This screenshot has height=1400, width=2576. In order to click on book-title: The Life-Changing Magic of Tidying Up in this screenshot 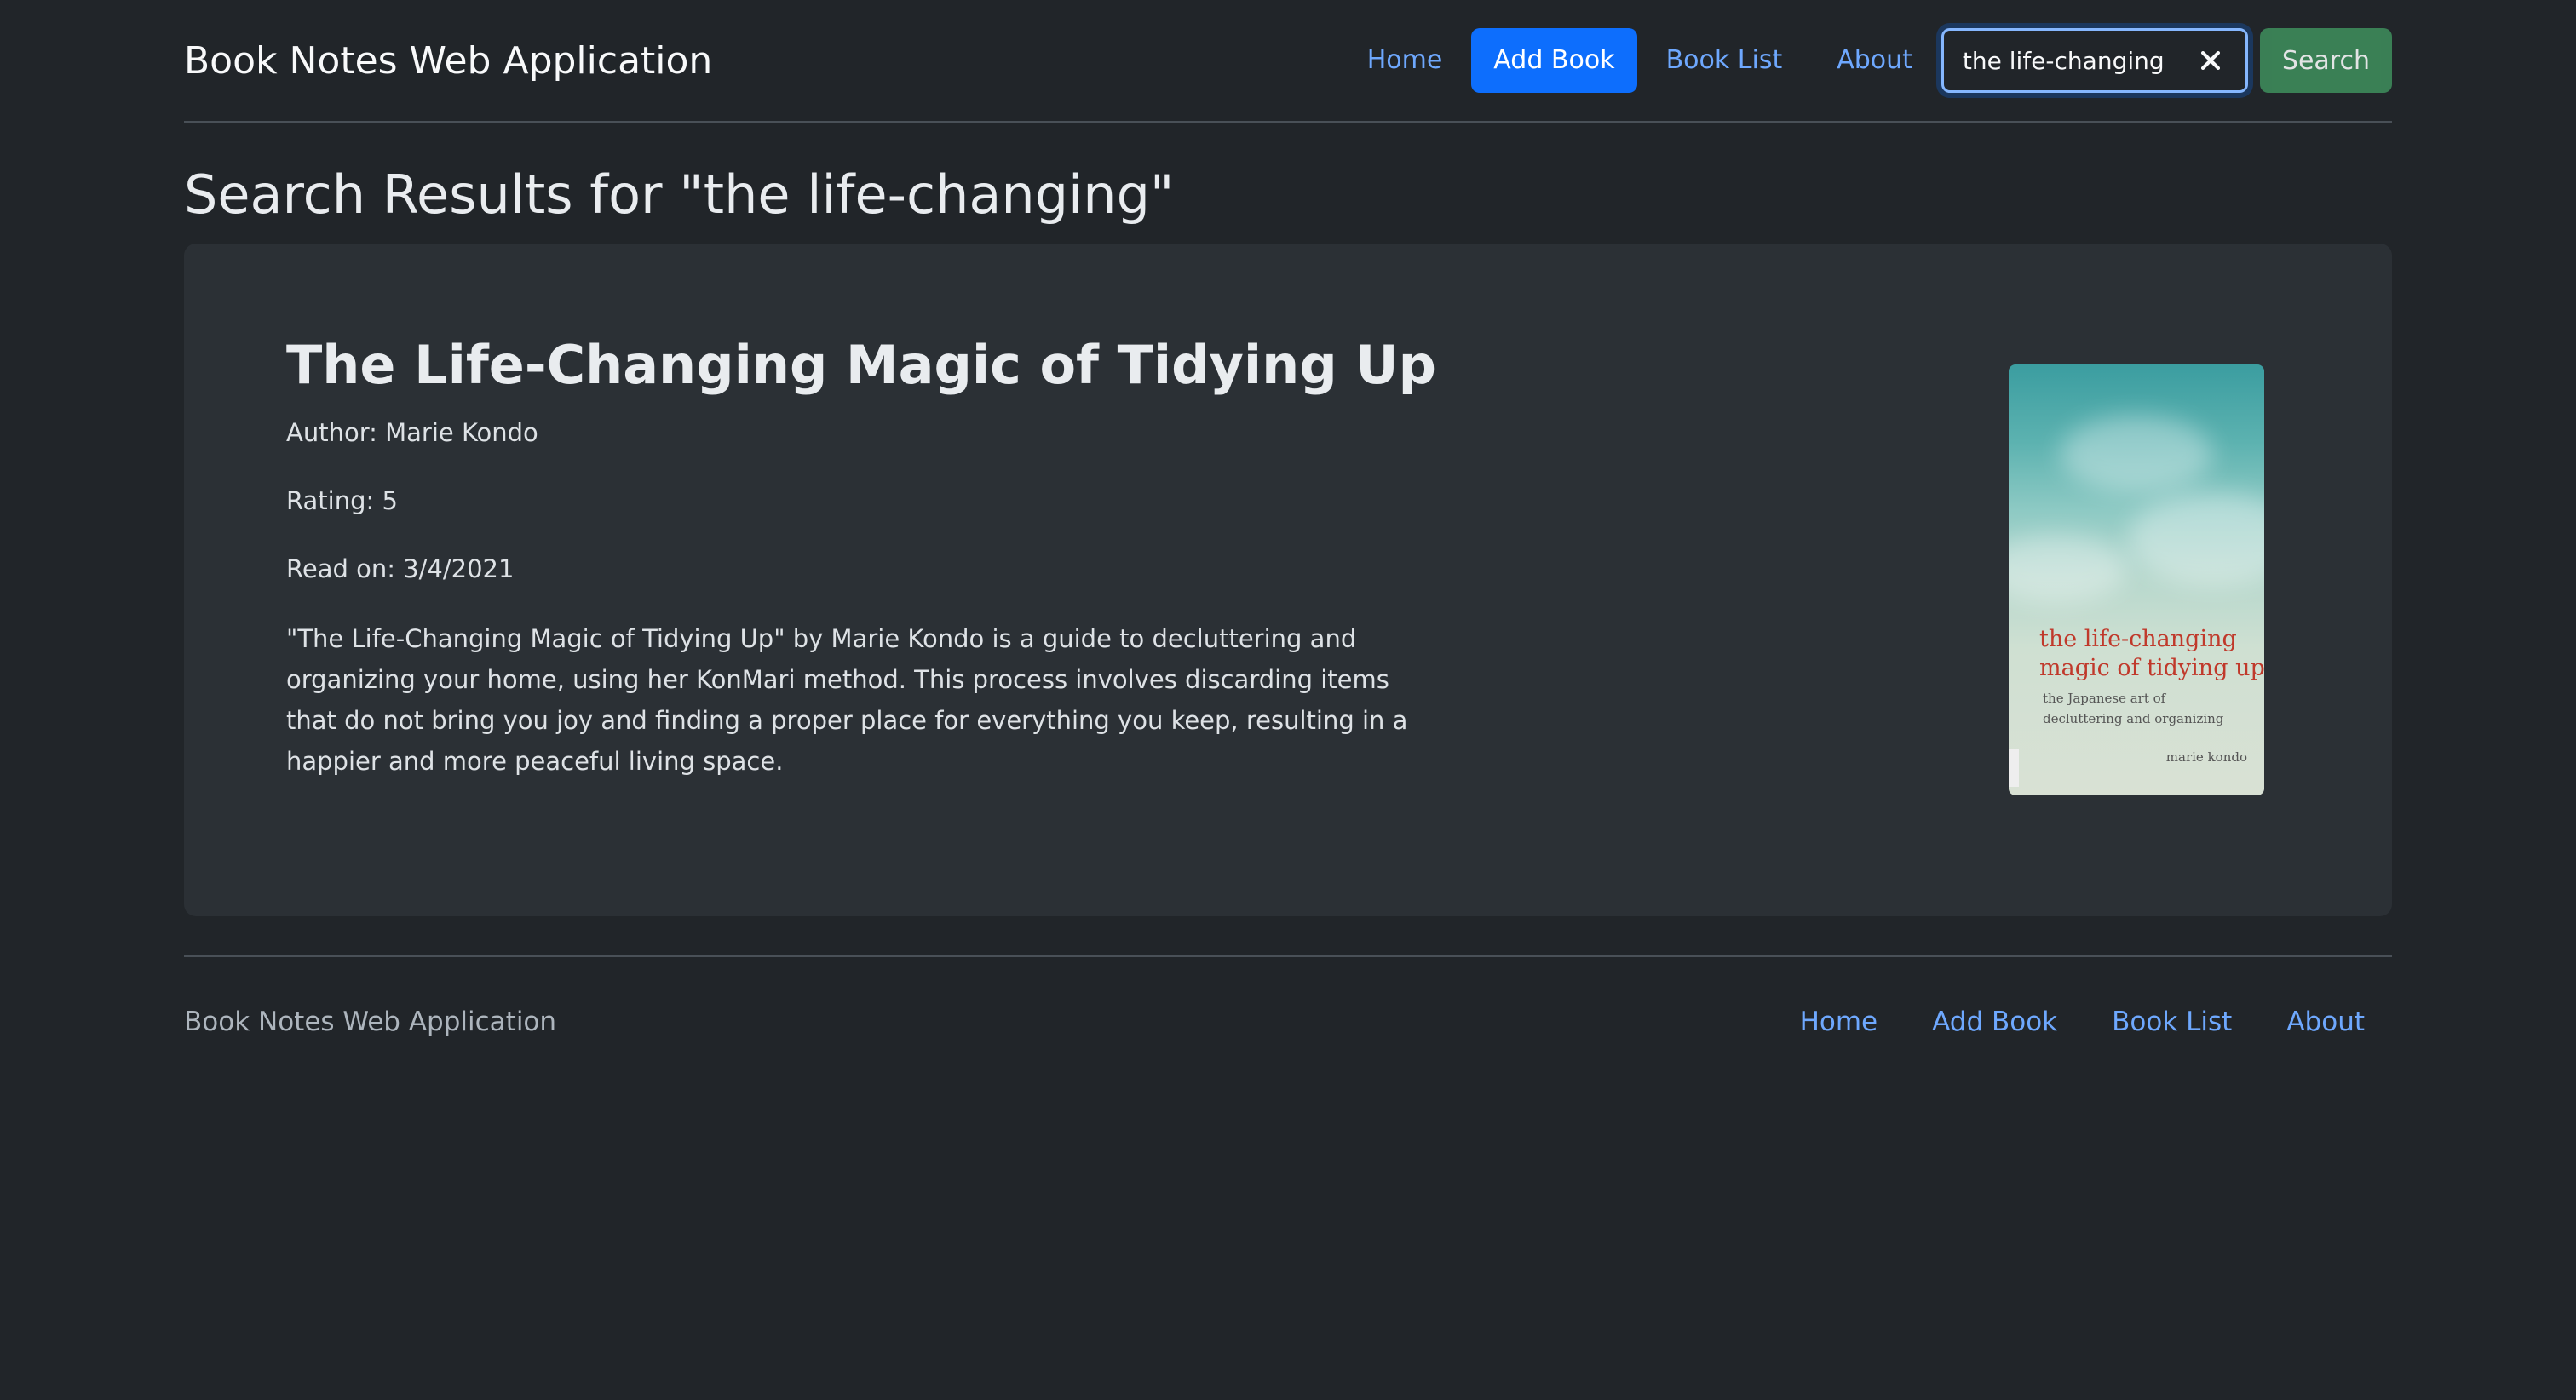, I will do `click(862, 365)`.